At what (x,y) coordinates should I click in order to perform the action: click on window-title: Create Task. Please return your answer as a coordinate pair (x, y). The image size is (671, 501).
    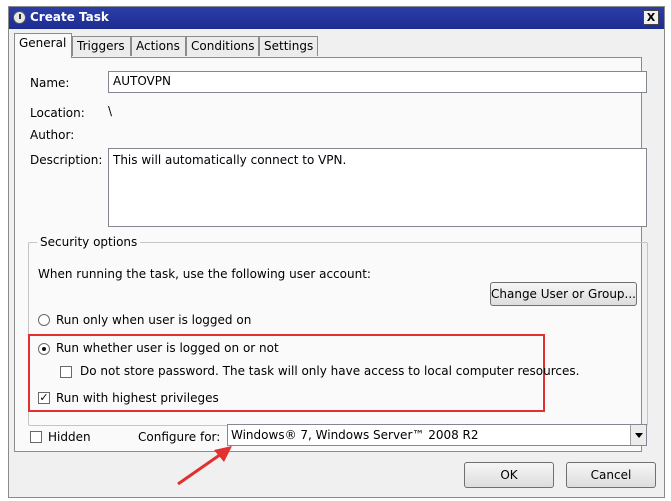
    Looking at the image, I should click on (69, 17).